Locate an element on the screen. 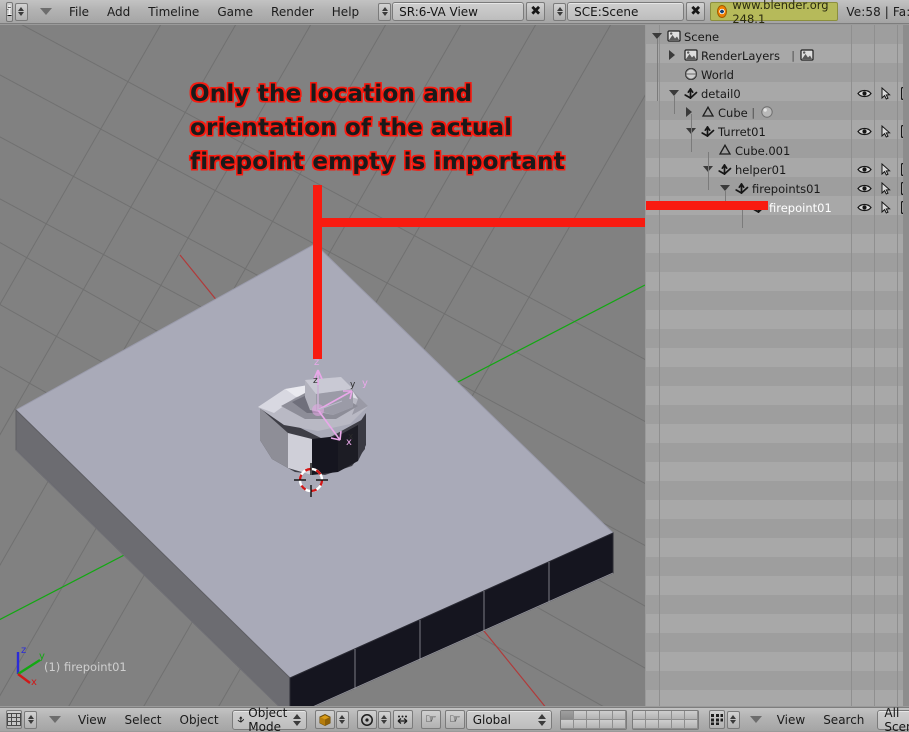 This screenshot has width=909, height=732. outliner-menu-collapse-icon is located at coordinates (755, 719).